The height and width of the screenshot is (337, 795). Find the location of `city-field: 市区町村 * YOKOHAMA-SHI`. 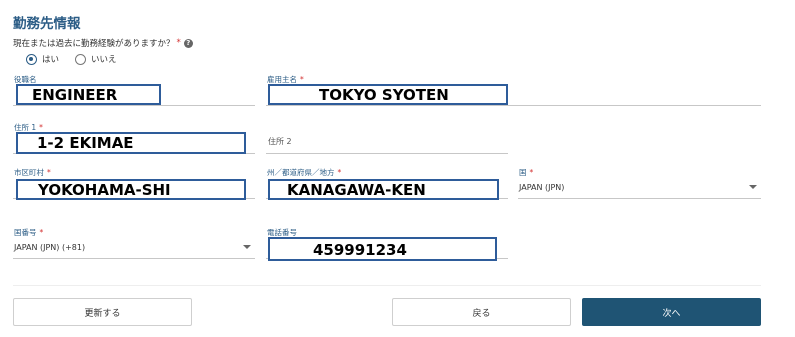

city-field: 市区町村 * YOKOHAMA-SHI is located at coordinates (134, 183).